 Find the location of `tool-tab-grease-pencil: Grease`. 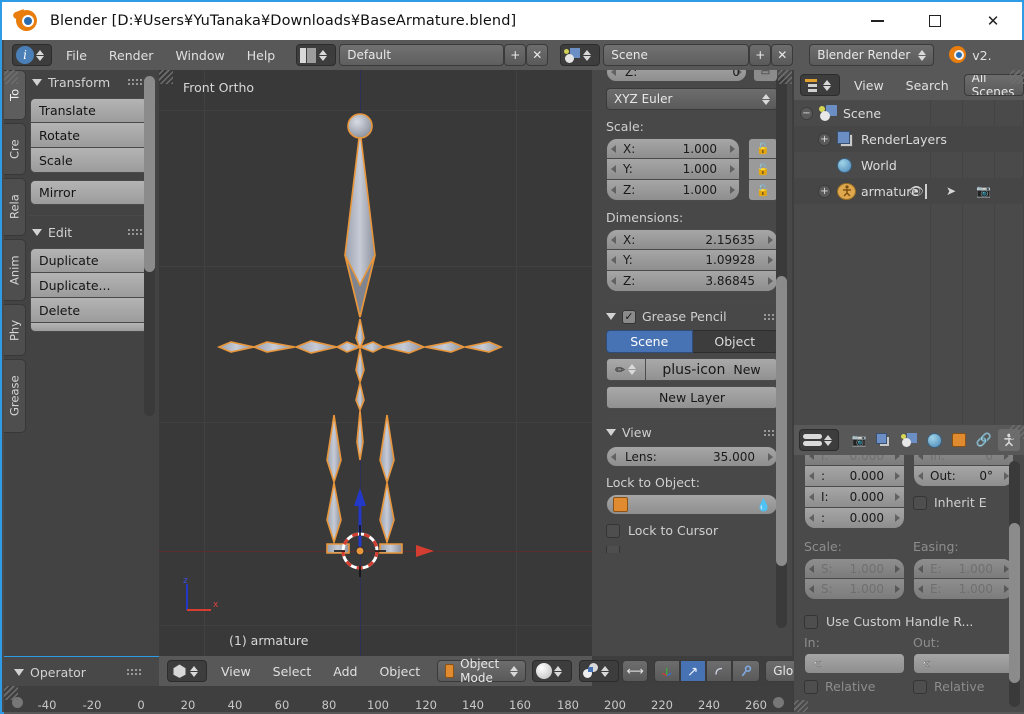

tool-tab-grease-pencil: Grease is located at coordinates (15, 396).